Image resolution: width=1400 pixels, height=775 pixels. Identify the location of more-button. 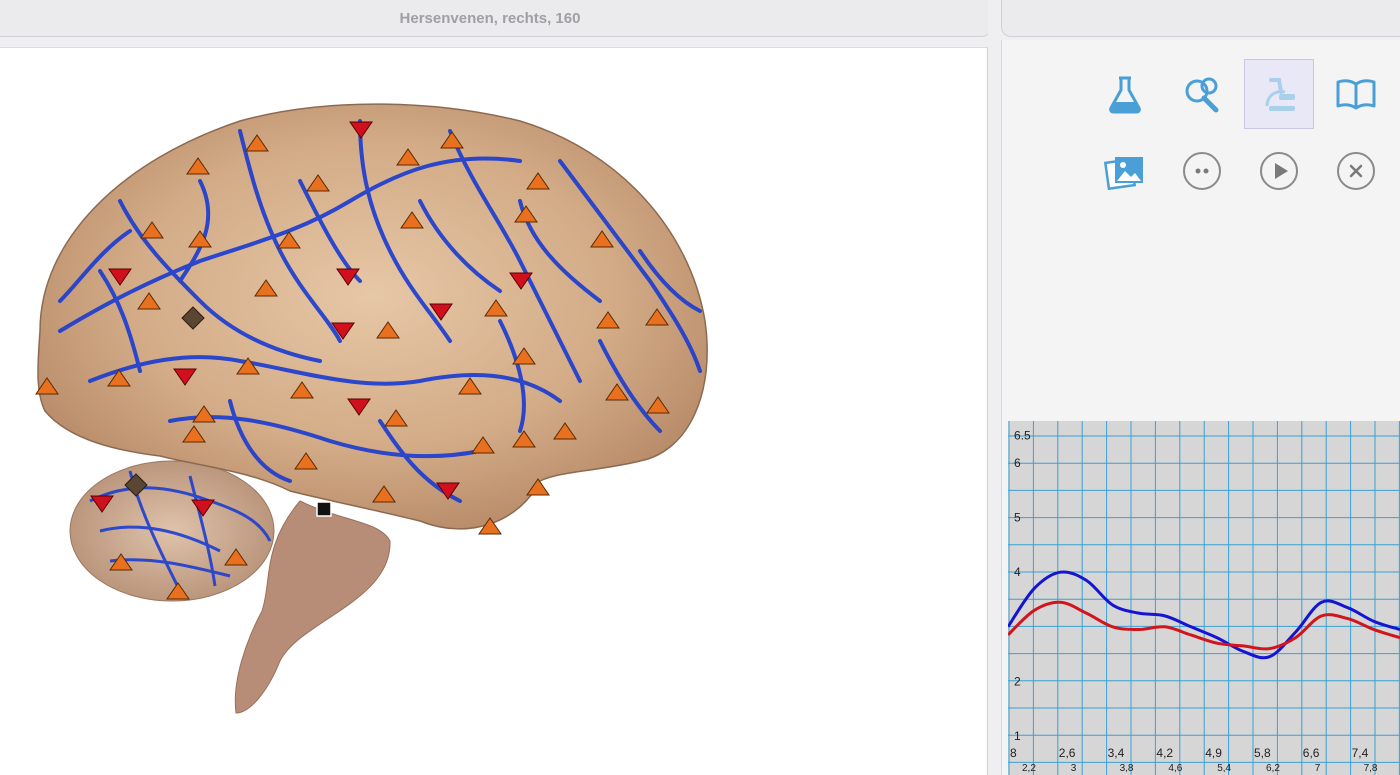
(1202, 171).